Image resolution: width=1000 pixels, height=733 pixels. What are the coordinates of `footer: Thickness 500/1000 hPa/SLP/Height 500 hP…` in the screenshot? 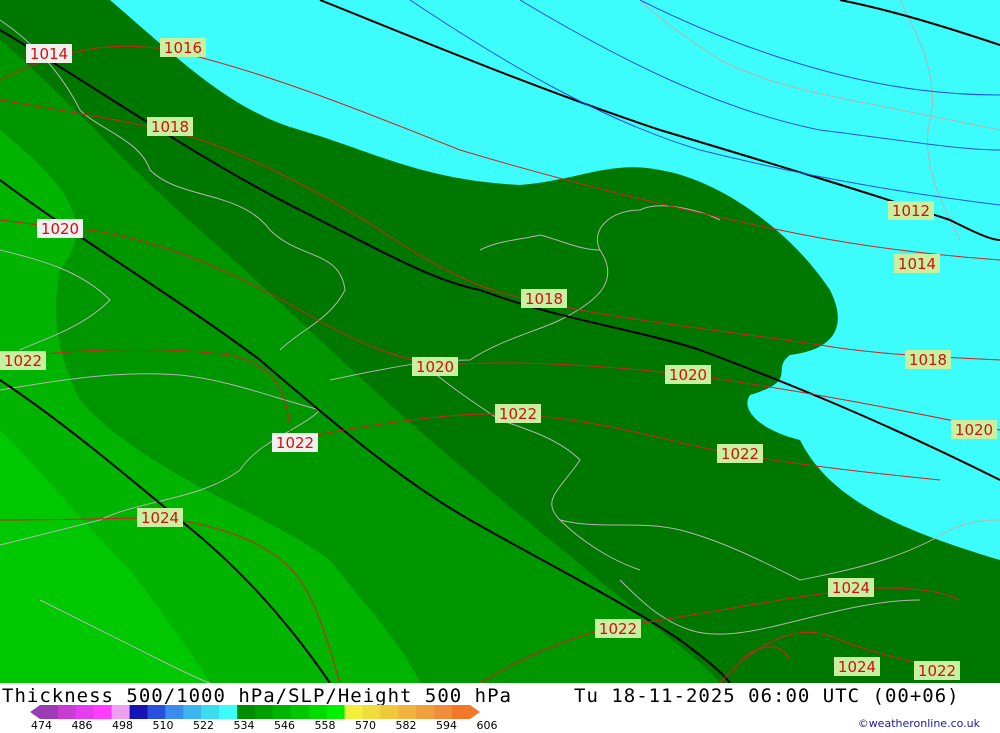 It's located at (500, 708).